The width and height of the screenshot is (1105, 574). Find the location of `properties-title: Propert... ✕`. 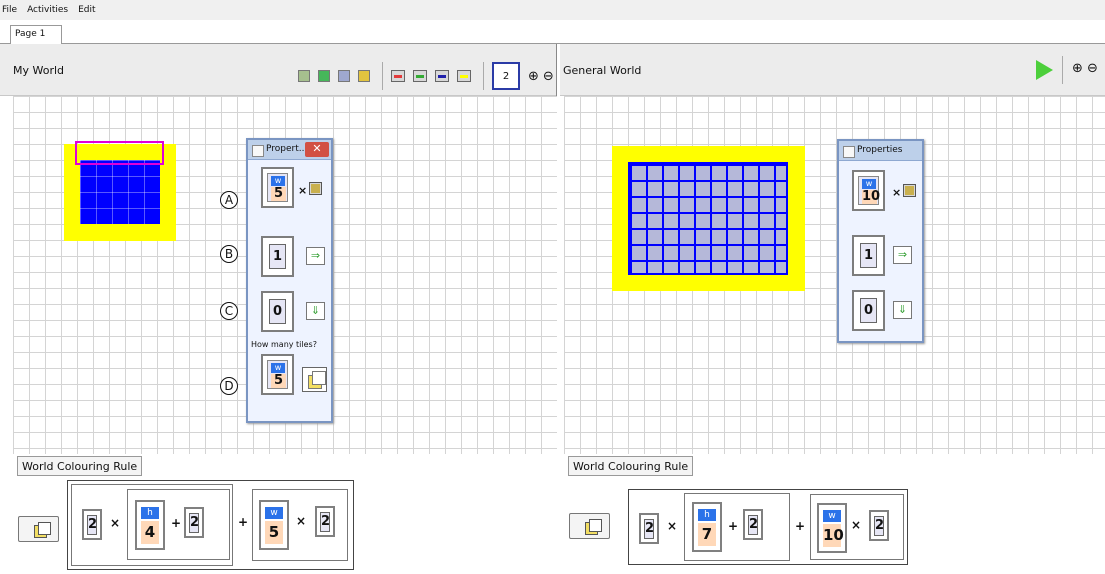

properties-title: Propert... ✕ is located at coordinates (289, 150).